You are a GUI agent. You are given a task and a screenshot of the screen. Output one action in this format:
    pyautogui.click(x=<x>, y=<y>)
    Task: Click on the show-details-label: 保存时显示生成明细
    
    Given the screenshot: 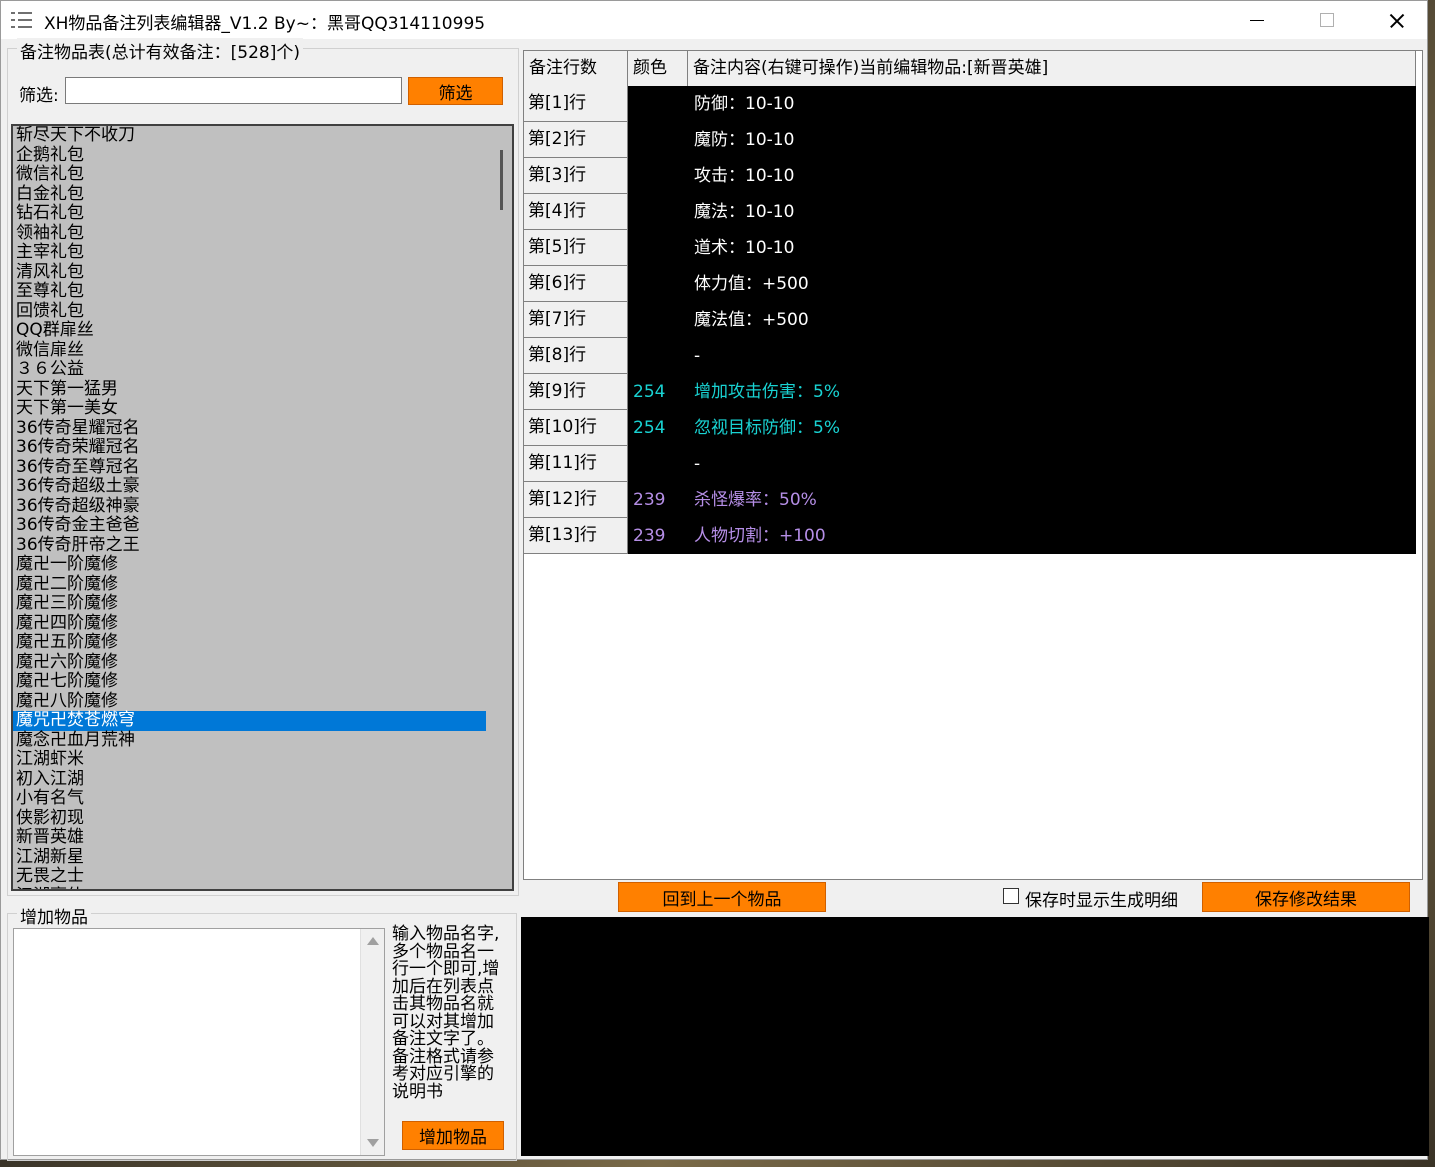 What is the action you would take?
    pyautogui.click(x=1101, y=898)
    